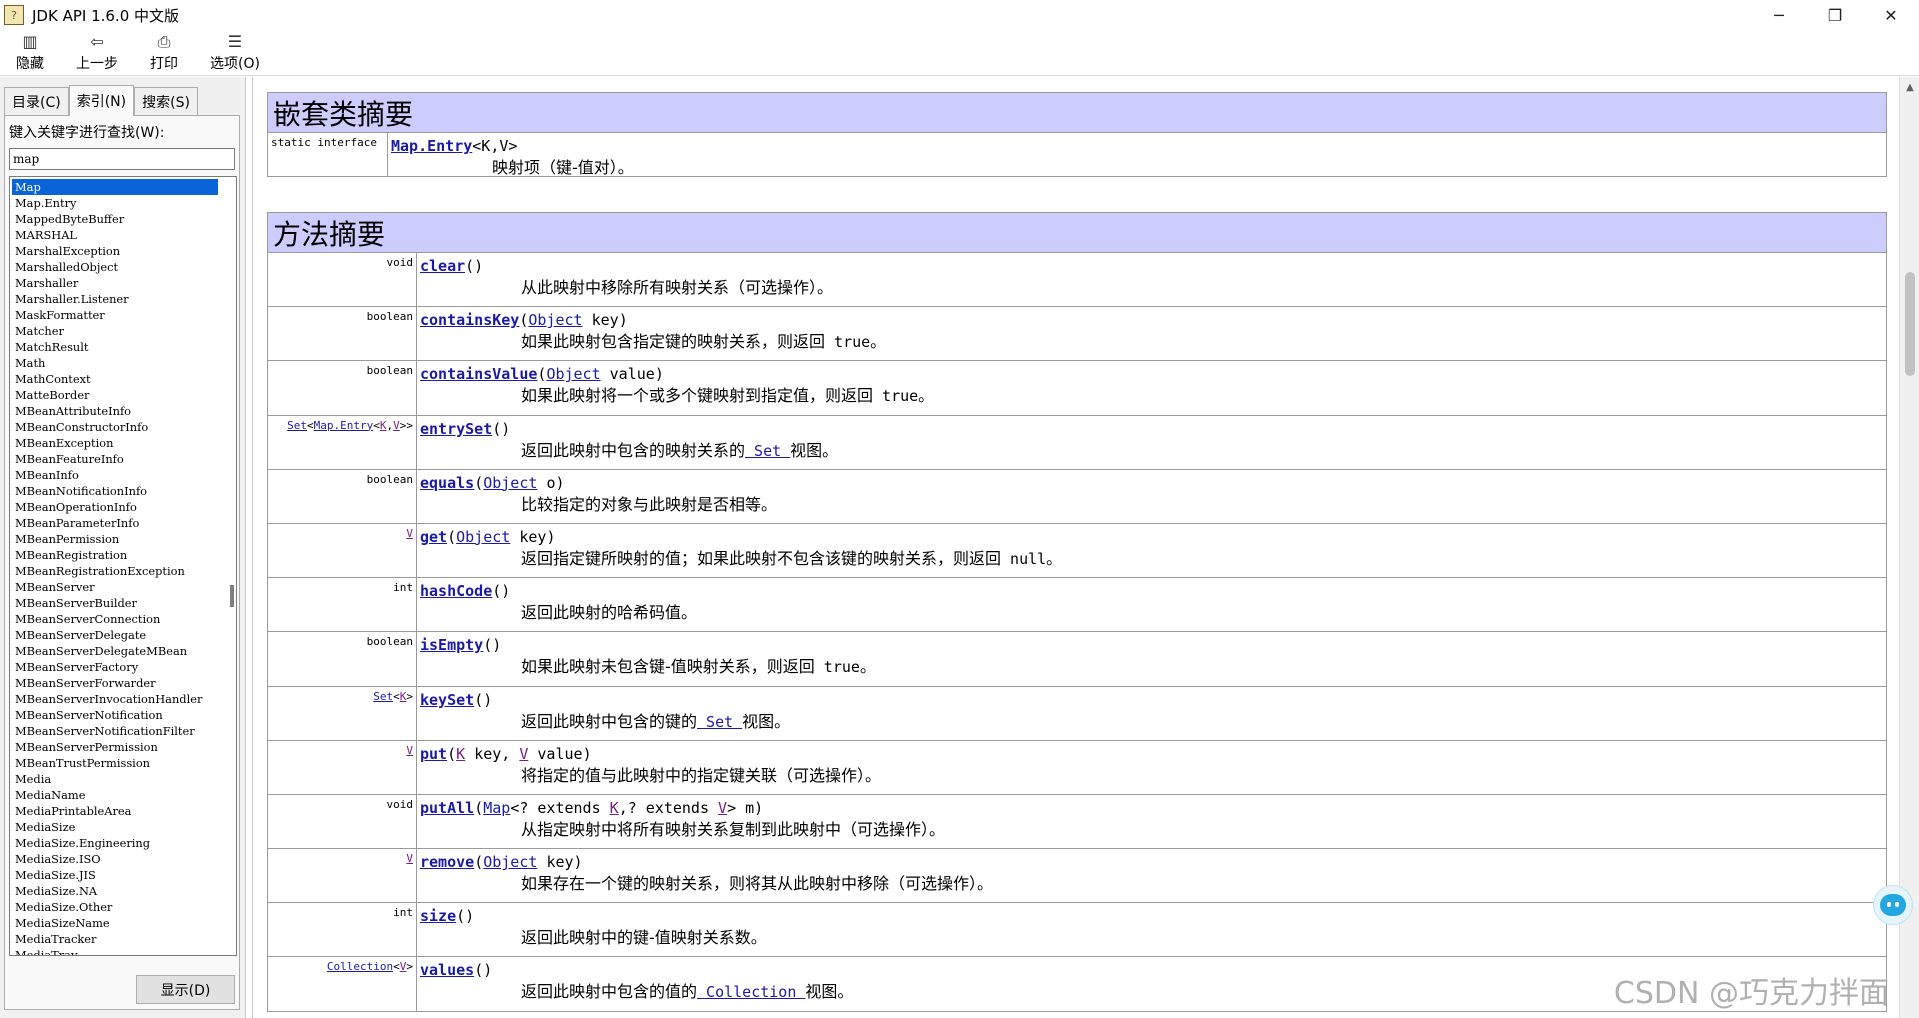  I want to click on list-item: MBeanServerNotification, so click(115, 715).